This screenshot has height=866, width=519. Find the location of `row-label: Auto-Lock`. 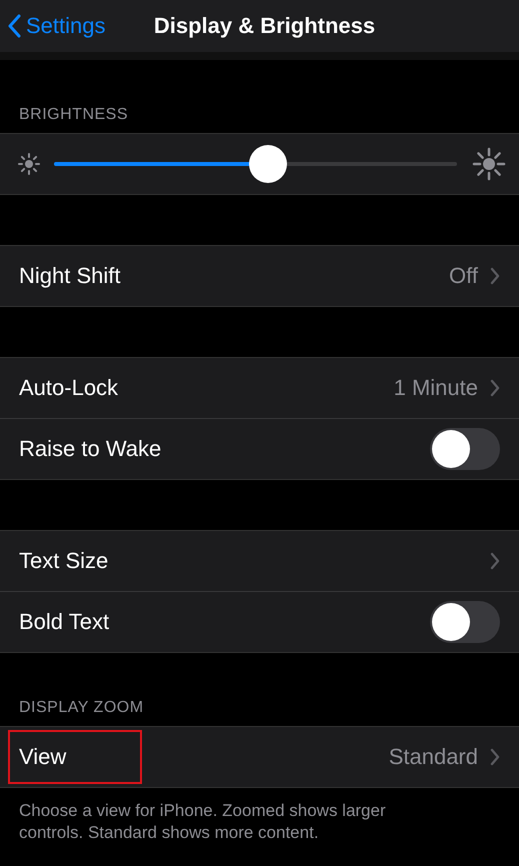

row-label: Auto-Lock is located at coordinates (68, 388).